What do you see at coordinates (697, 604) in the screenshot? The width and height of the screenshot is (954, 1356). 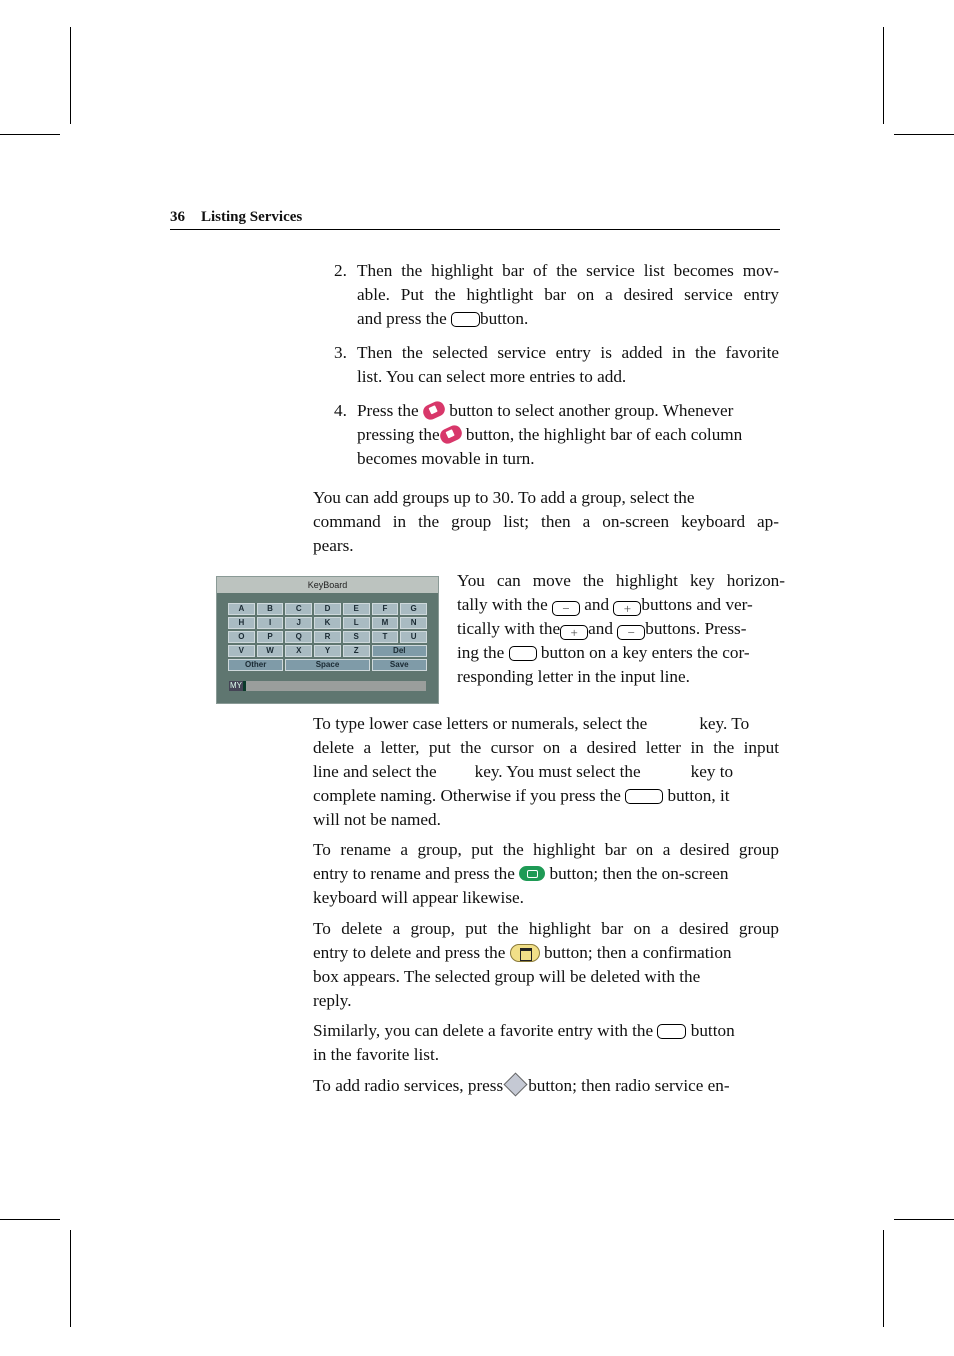 I see `text-fragment: buttons and ver-` at bounding box center [697, 604].